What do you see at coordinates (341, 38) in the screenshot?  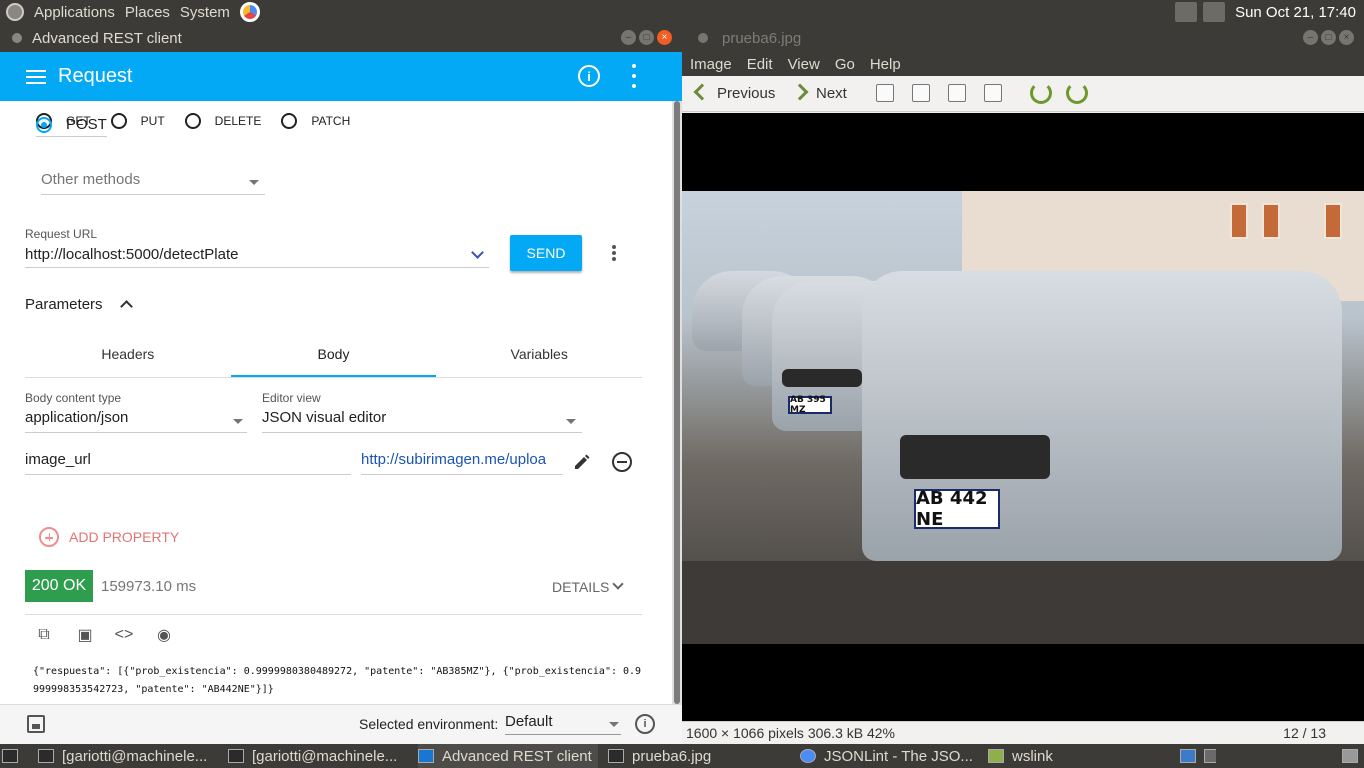 I see `arc-titlebar: Advanced REST client – □ ×` at bounding box center [341, 38].